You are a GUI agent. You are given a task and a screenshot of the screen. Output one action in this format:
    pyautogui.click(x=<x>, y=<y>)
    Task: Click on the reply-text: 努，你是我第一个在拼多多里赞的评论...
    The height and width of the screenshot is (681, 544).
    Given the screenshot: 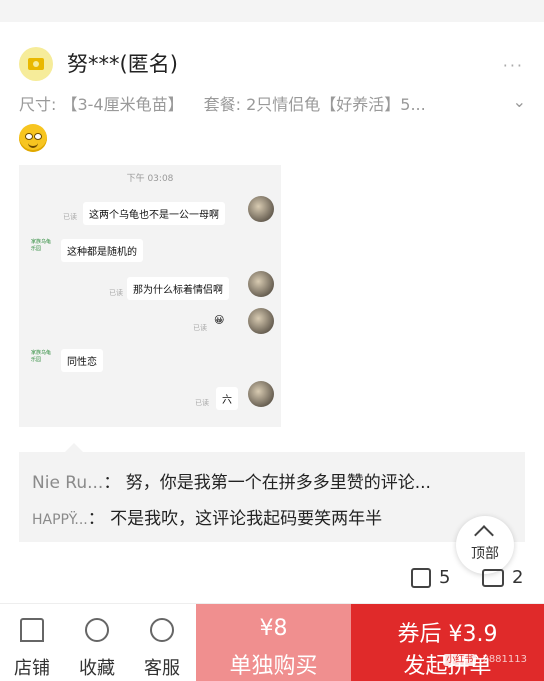 What is the action you would take?
    pyautogui.click(x=278, y=483)
    